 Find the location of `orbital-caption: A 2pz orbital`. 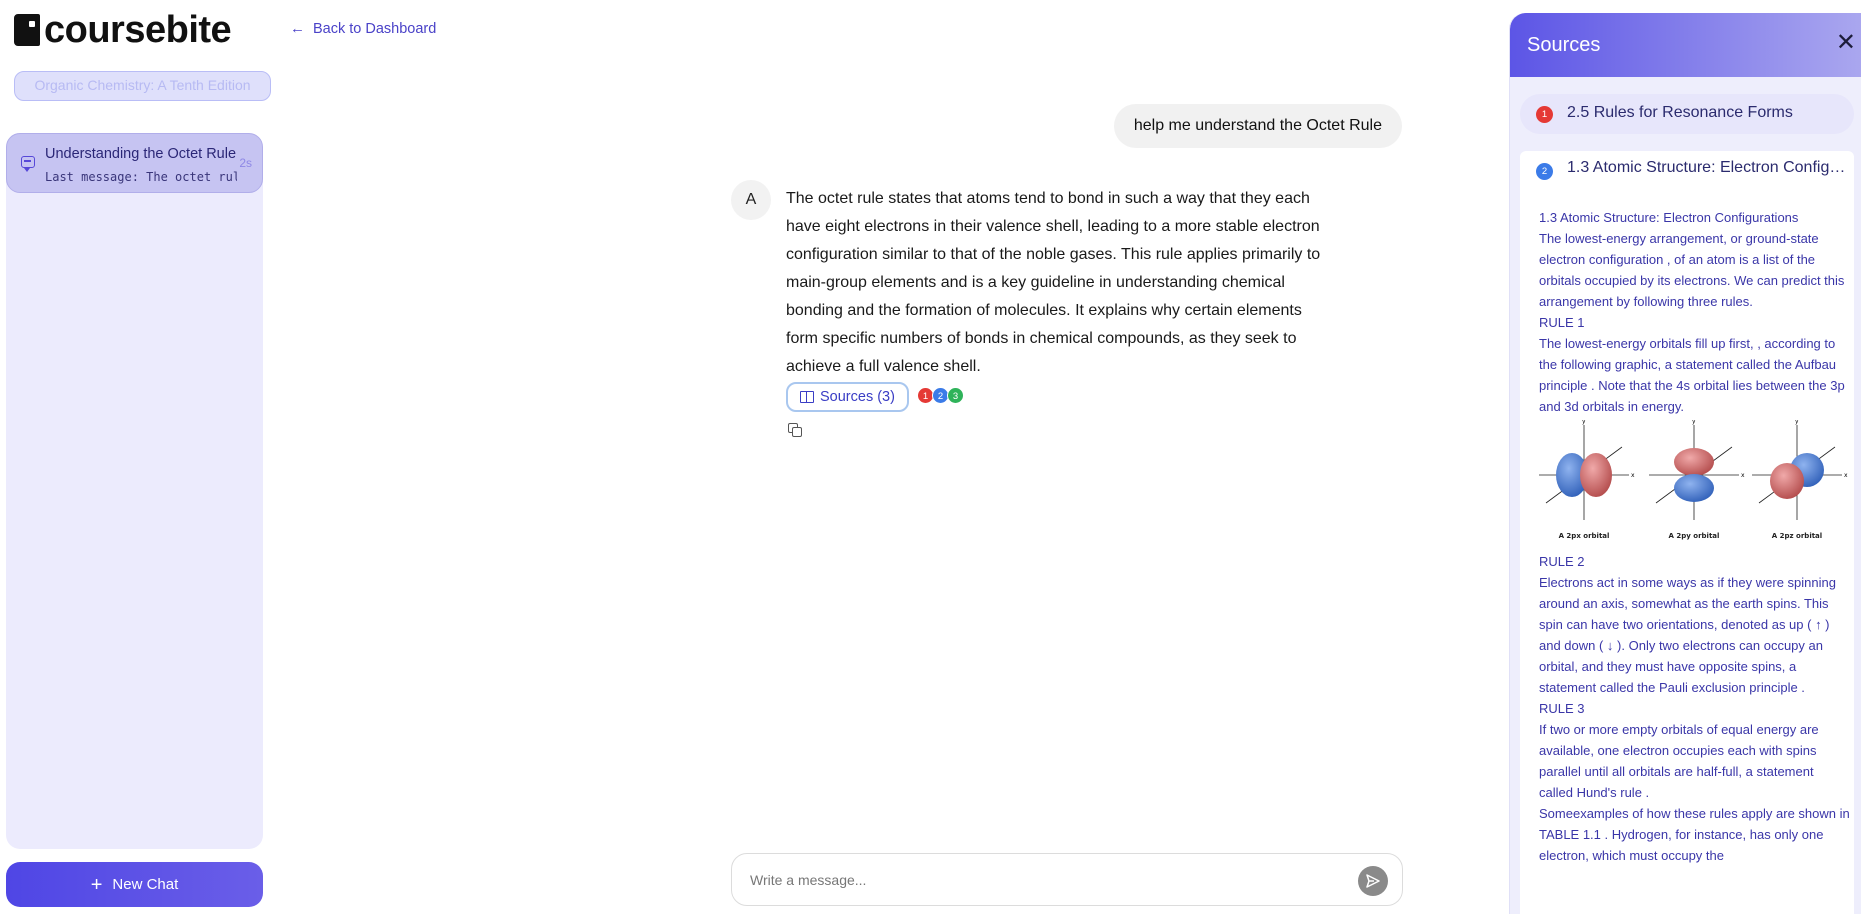

orbital-caption: A 2pz orbital is located at coordinates (1797, 536).